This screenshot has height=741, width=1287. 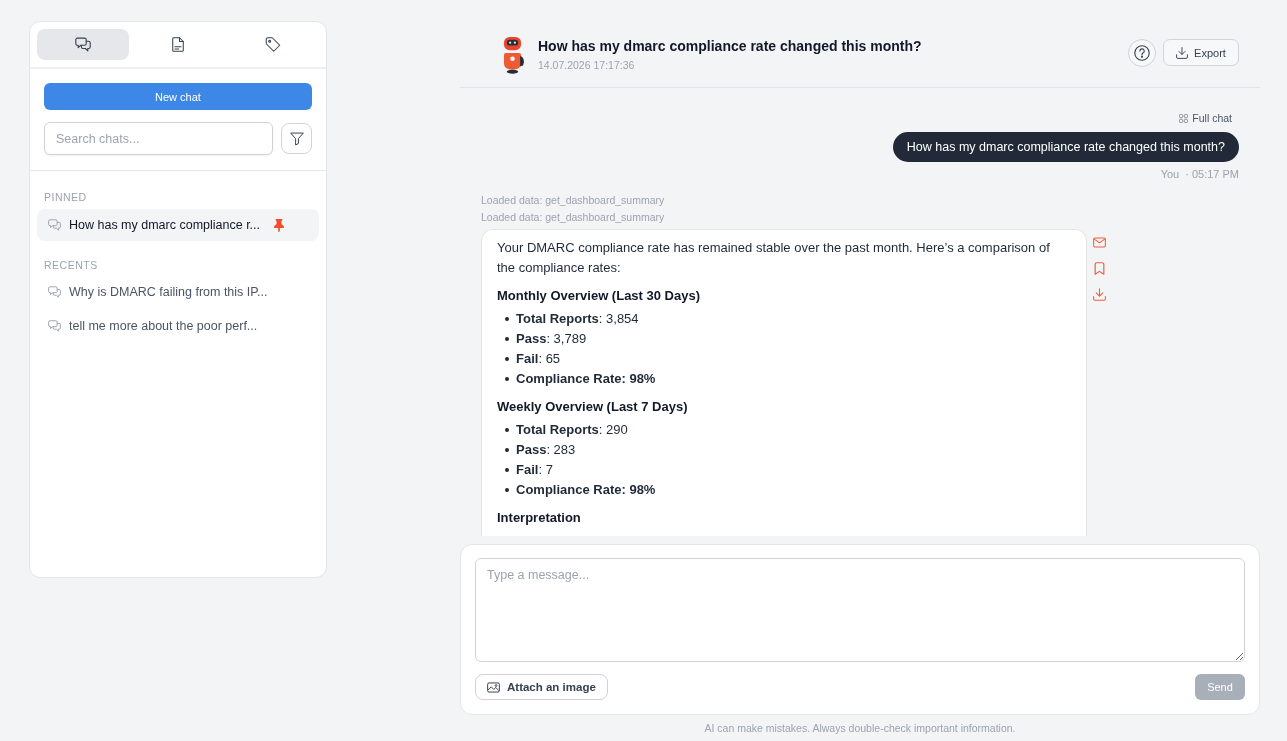 I want to click on document-icon, so click(x=178, y=44).